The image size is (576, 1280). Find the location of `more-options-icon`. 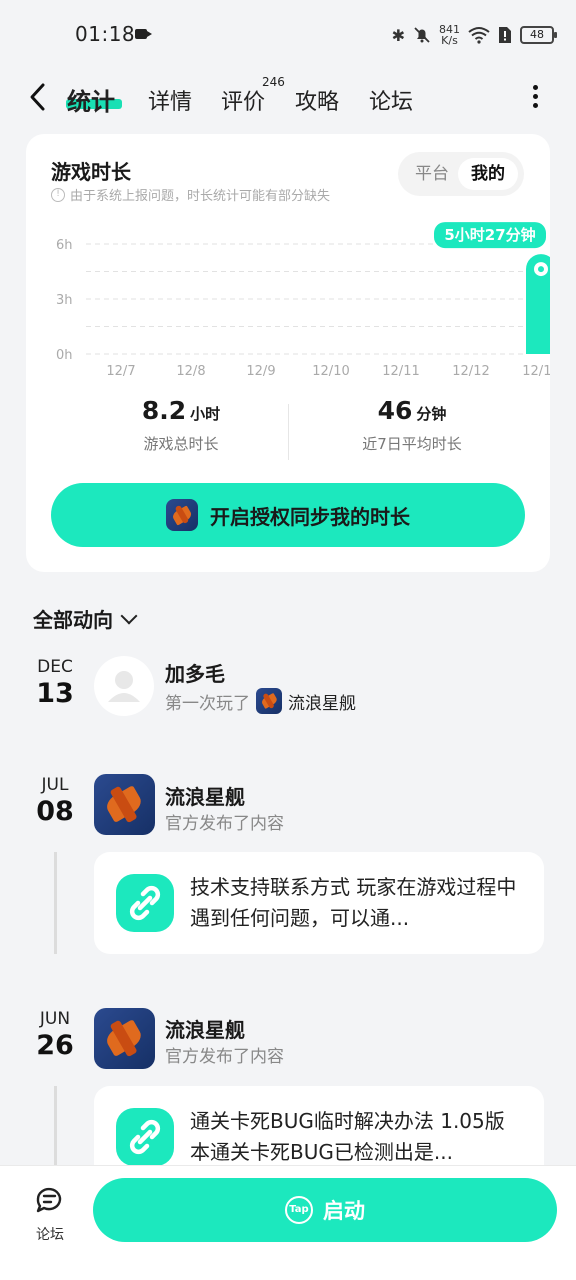

more-options-icon is located at coordinates (536, 98).